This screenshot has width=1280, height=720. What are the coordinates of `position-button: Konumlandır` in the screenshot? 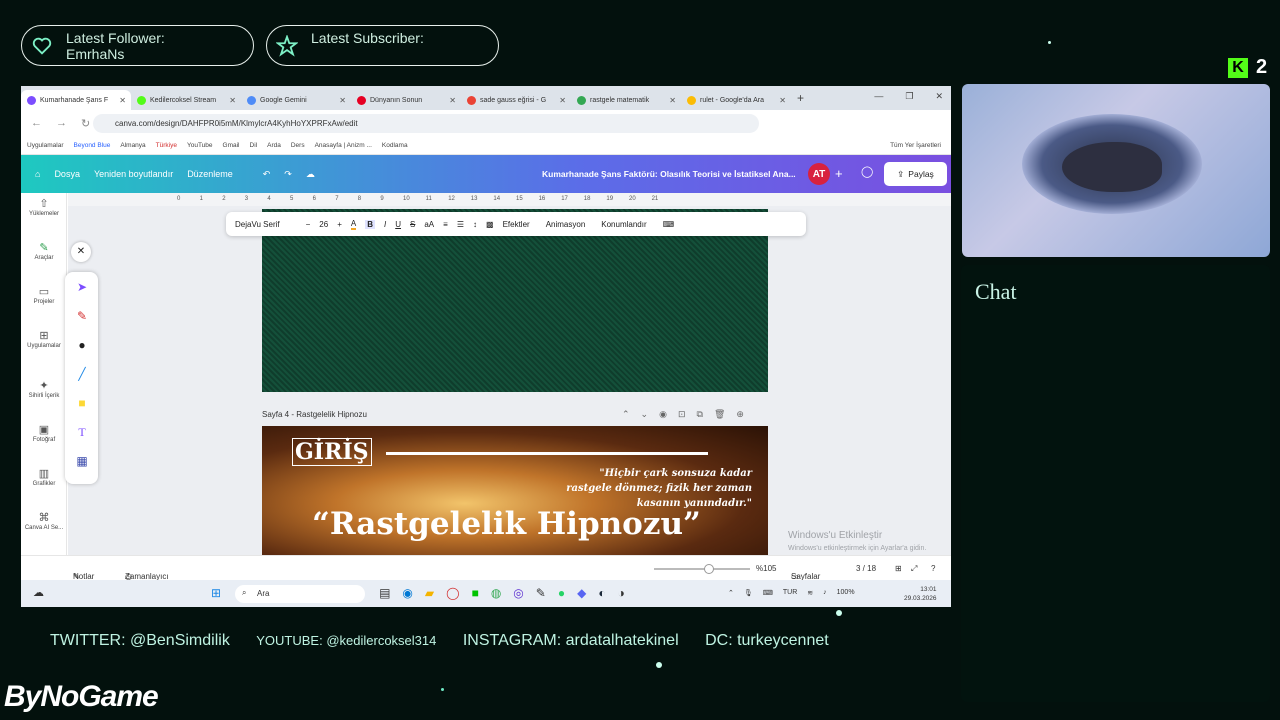 It's located at (623, 224).